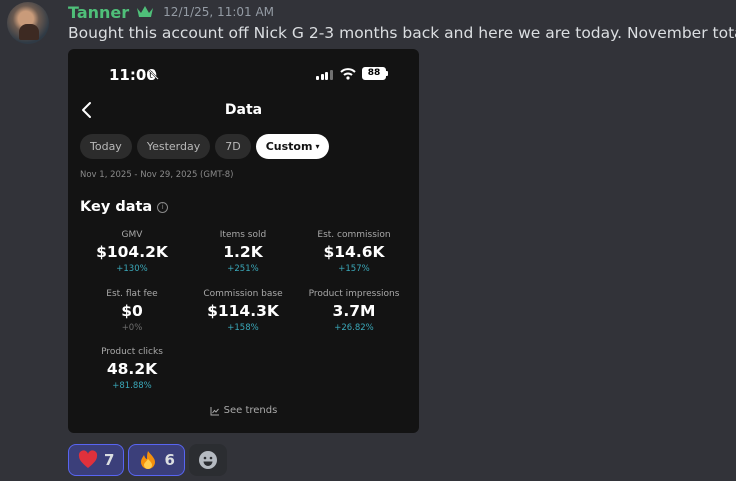 The height and width of the screenshot is (481, 736). What do you see at coordinates (173, 146) in the screenshot?
I see `filter-yesterday: Yesterday` at bounding box center [173, 146].